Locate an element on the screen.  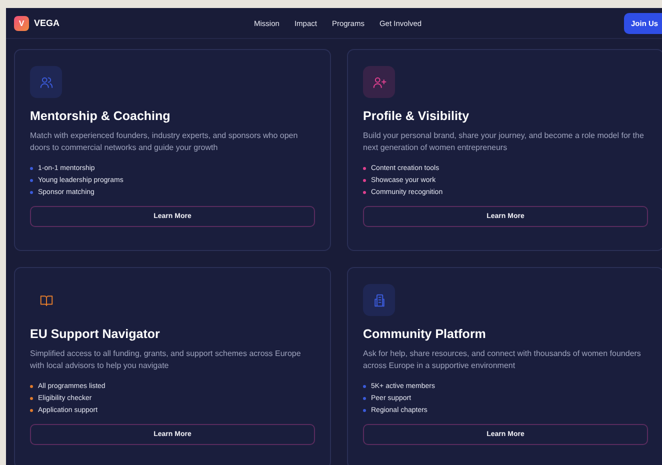
card-description: Match with experienced founders, industry experts, and sponsors who open doors to commercial networks and guide your growth is located at coordinates (164, 142).